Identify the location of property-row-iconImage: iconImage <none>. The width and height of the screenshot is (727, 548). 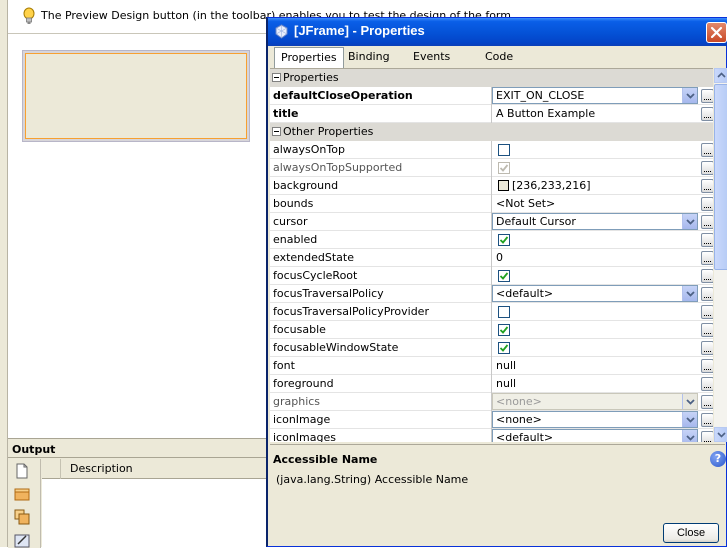
(491, 420).